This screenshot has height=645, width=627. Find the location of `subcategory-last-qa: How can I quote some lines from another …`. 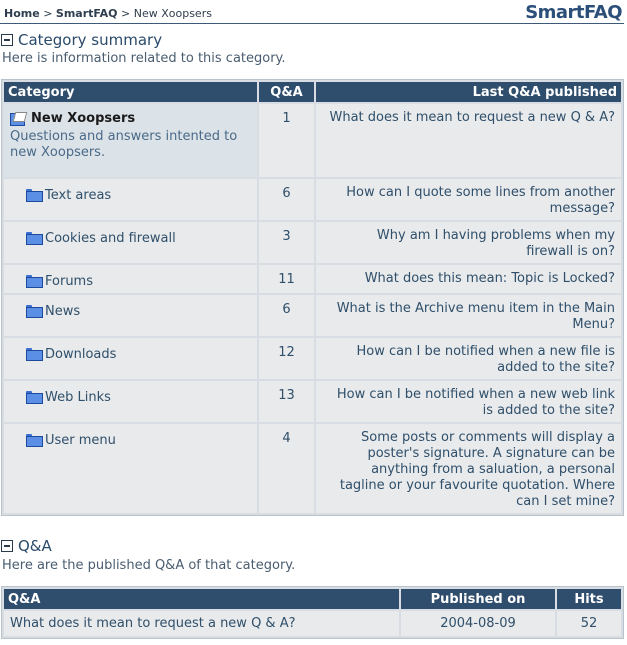

subcategory-last-qa: How can I quote some lines from another … is located at coordinates (468, 199).